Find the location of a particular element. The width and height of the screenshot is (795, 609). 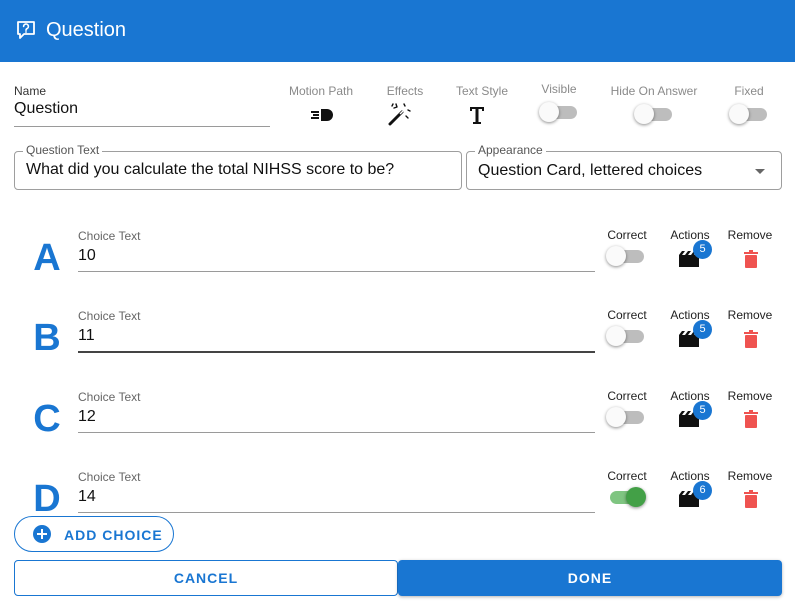

motion-path-label: Motion Path is located at coordinates (321, 91).